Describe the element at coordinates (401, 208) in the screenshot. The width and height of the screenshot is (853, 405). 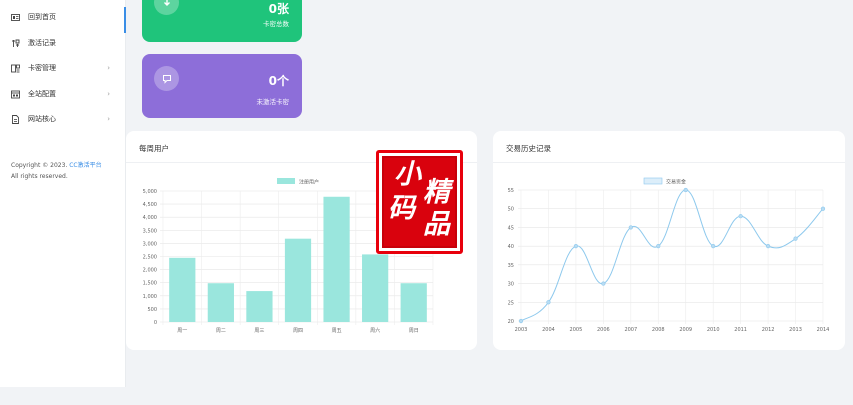
I see `seal-char: 码` at that location.